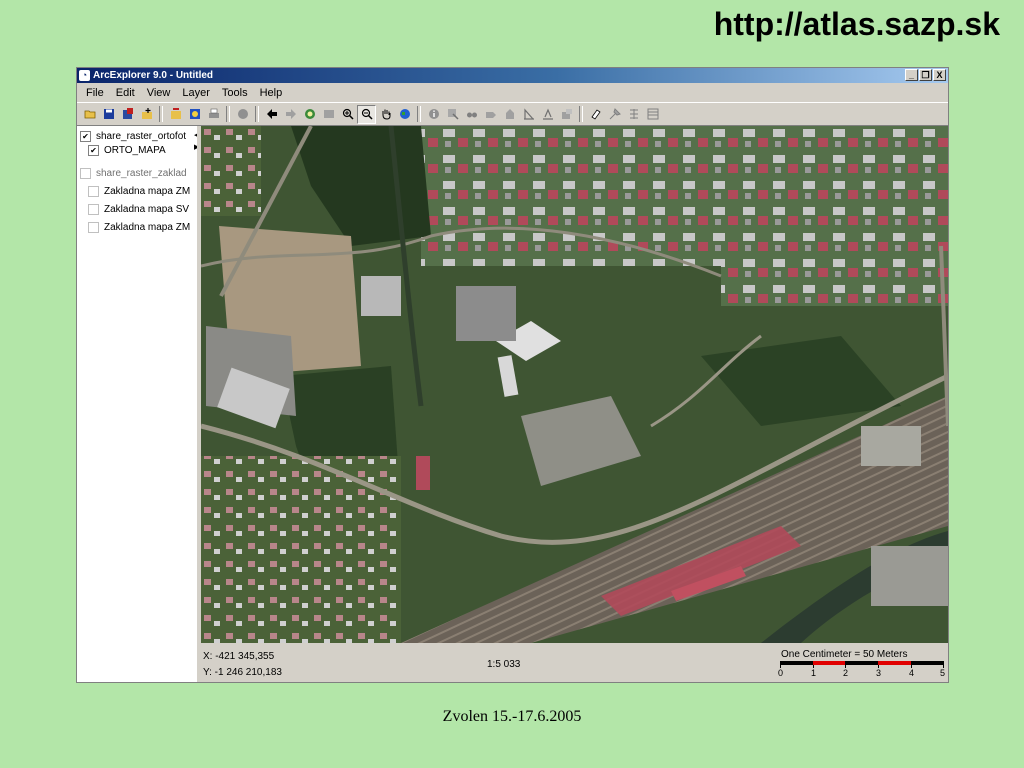  Describe the element at coordinates (471, 114) in the screenshot. I see `find-icon` at that location.